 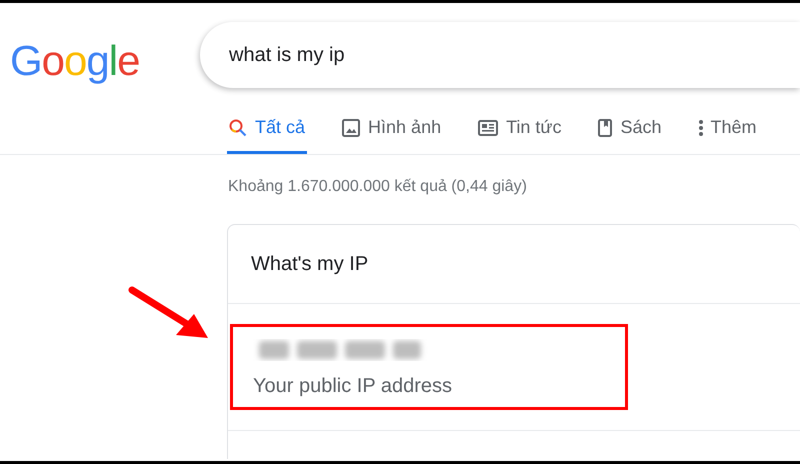 What do you see at coordinates (377, 186) in the screenshot?
I see `result-stats: Khoảng 1.670.000.000 kết quả (0,44 giây)` at bounding box center [377, 186].